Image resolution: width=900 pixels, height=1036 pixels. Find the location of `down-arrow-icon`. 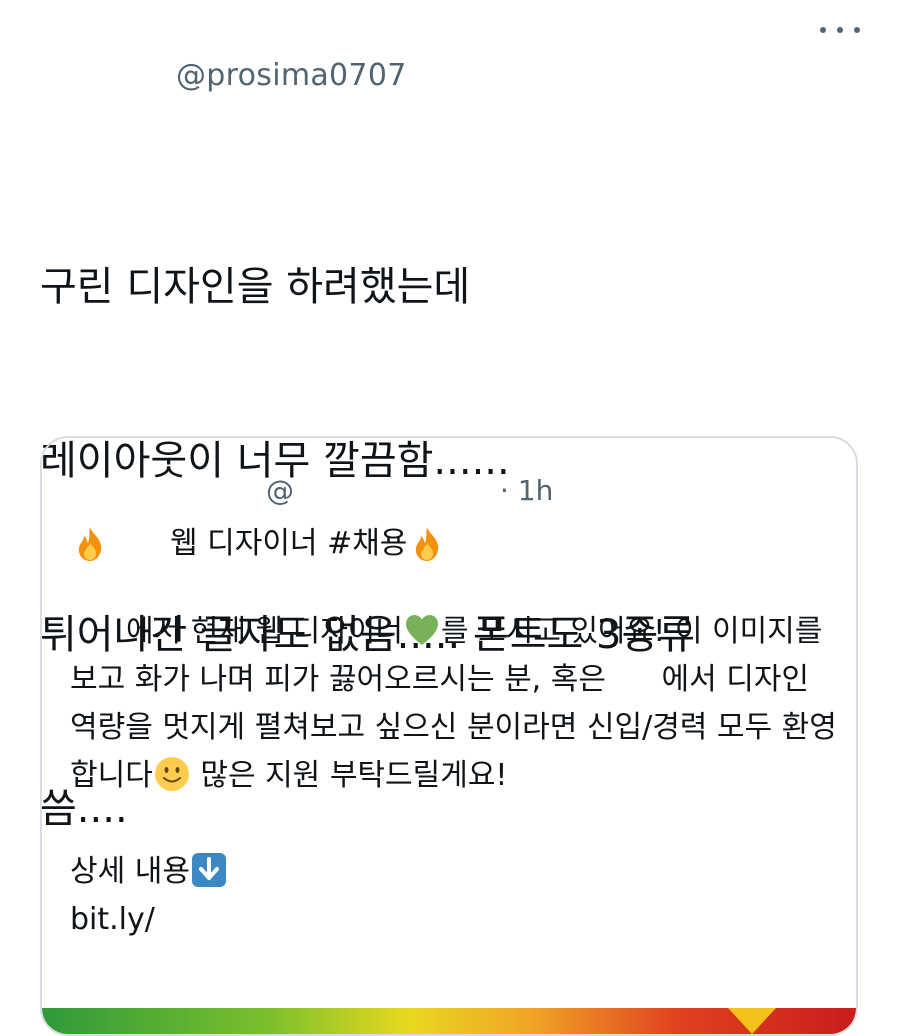

down-arrow-icon is located at coordinates (209, 870).